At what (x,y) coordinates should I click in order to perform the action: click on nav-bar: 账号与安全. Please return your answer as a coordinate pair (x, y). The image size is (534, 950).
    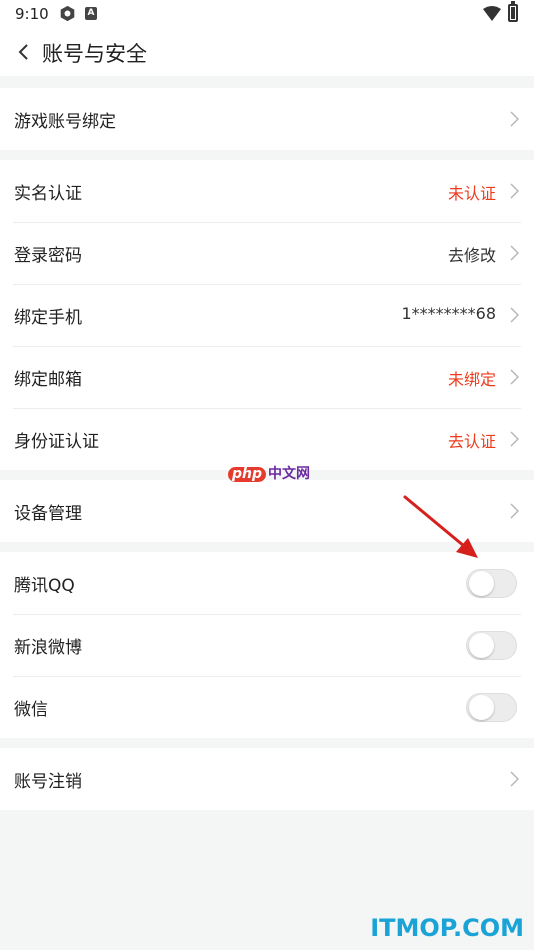
    Looking at the image, I should click on (267, 52).